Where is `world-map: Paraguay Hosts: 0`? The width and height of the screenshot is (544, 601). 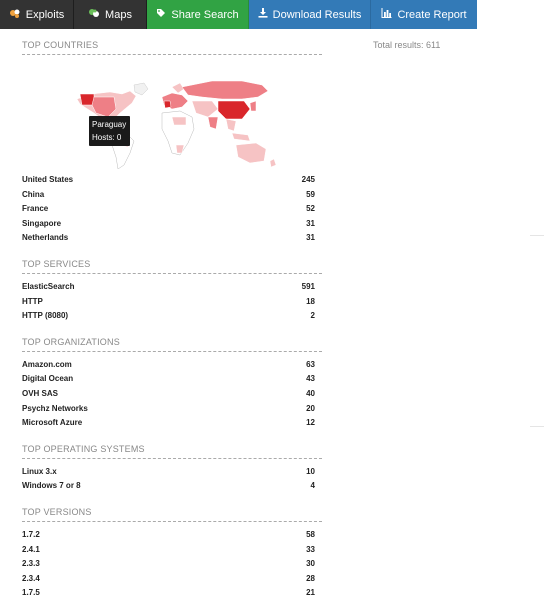 world-map: Paraguay Hosts: 0 is located at coordinates (172, 115).